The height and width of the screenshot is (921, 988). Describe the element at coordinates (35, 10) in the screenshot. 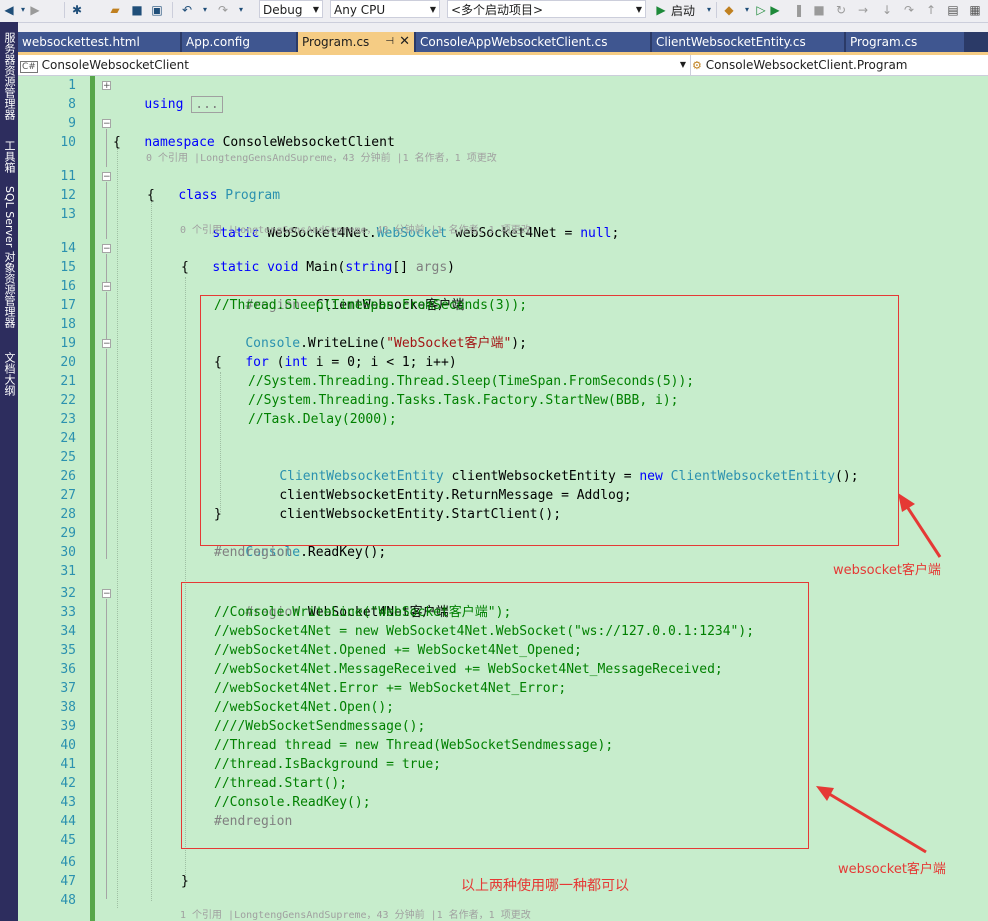

I see `forward-icon: ▶` at that location.